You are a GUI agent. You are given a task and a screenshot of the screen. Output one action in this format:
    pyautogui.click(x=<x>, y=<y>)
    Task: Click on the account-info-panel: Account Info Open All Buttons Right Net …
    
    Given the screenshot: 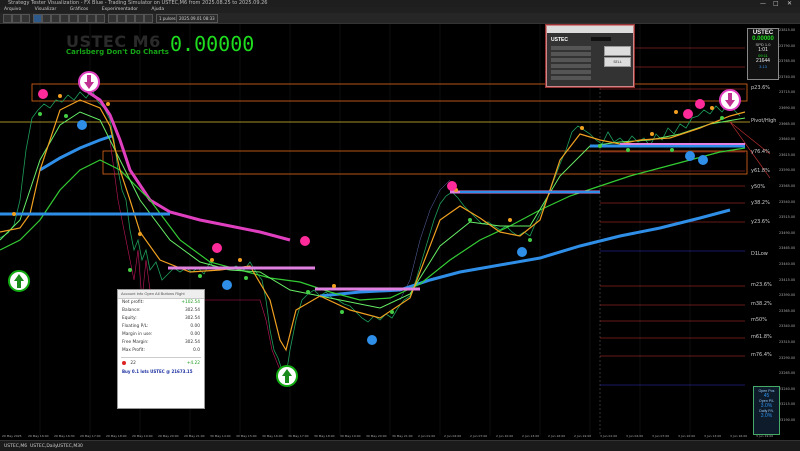 What is the action you would take?
    pyautogui.click(x=161, y=349)
    